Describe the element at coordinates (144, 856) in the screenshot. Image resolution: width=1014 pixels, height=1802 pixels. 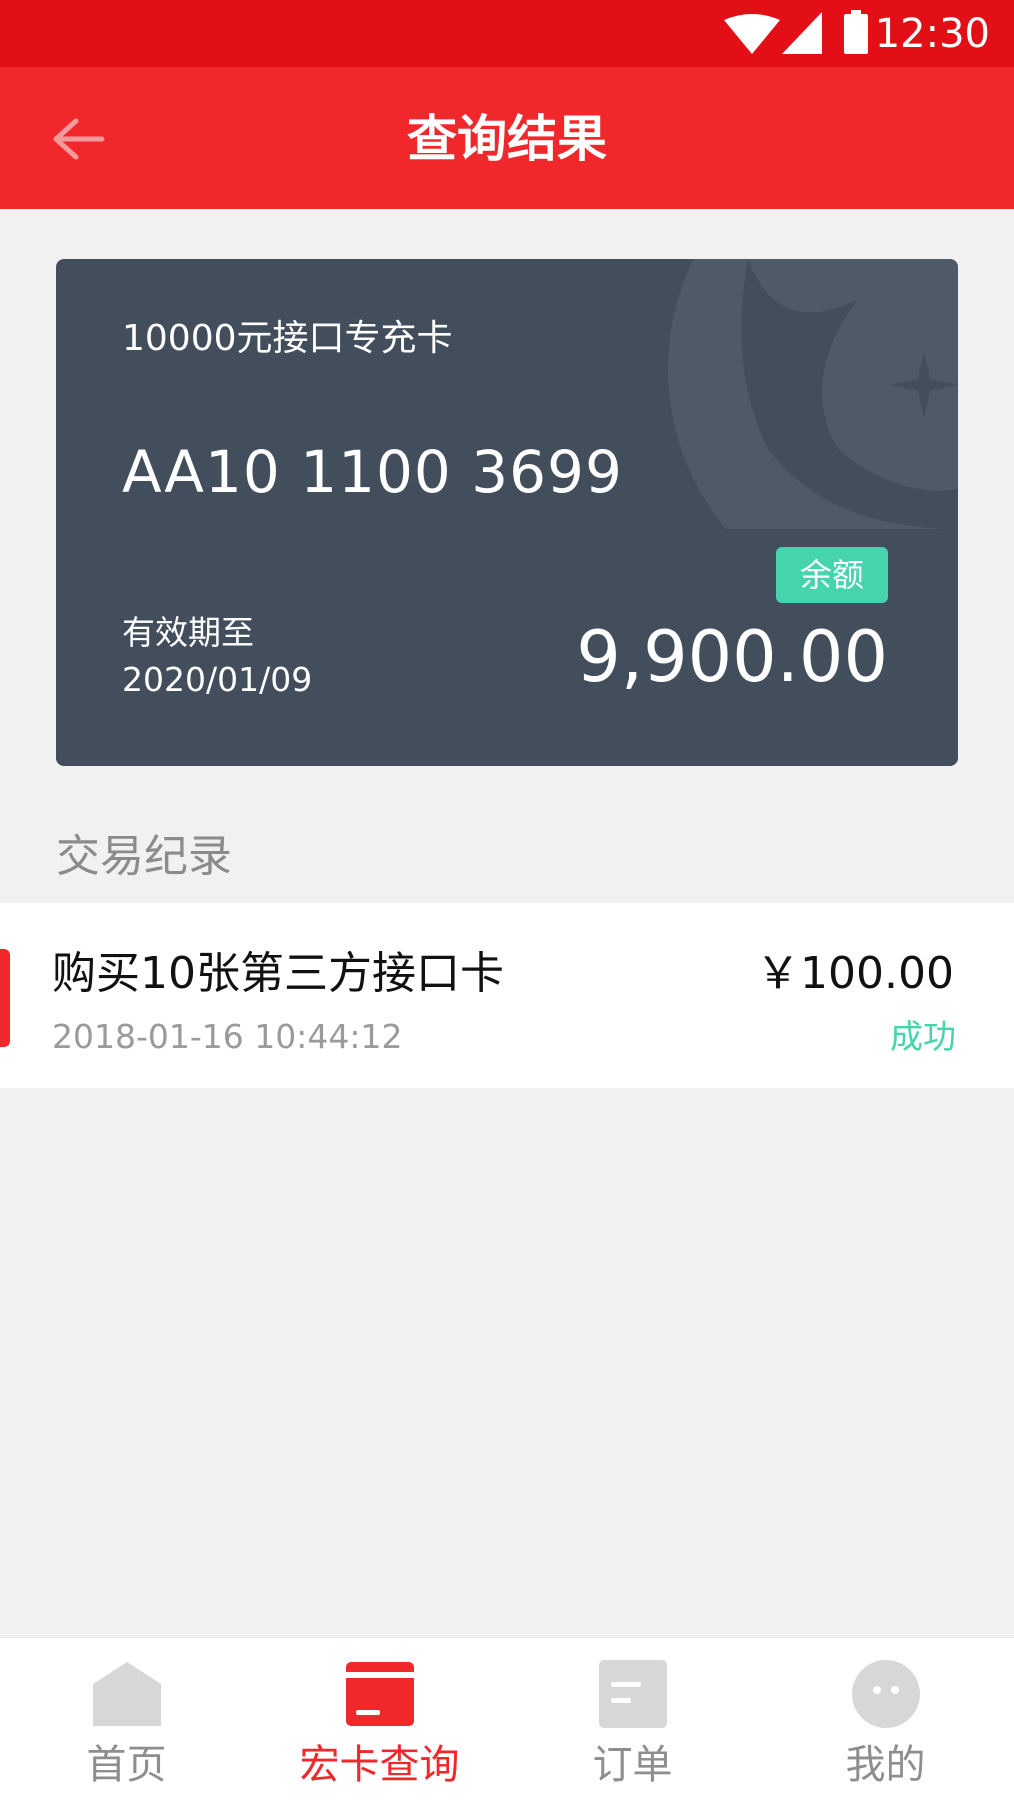
I see `transactions-section-title: 交易纪录` at that location.